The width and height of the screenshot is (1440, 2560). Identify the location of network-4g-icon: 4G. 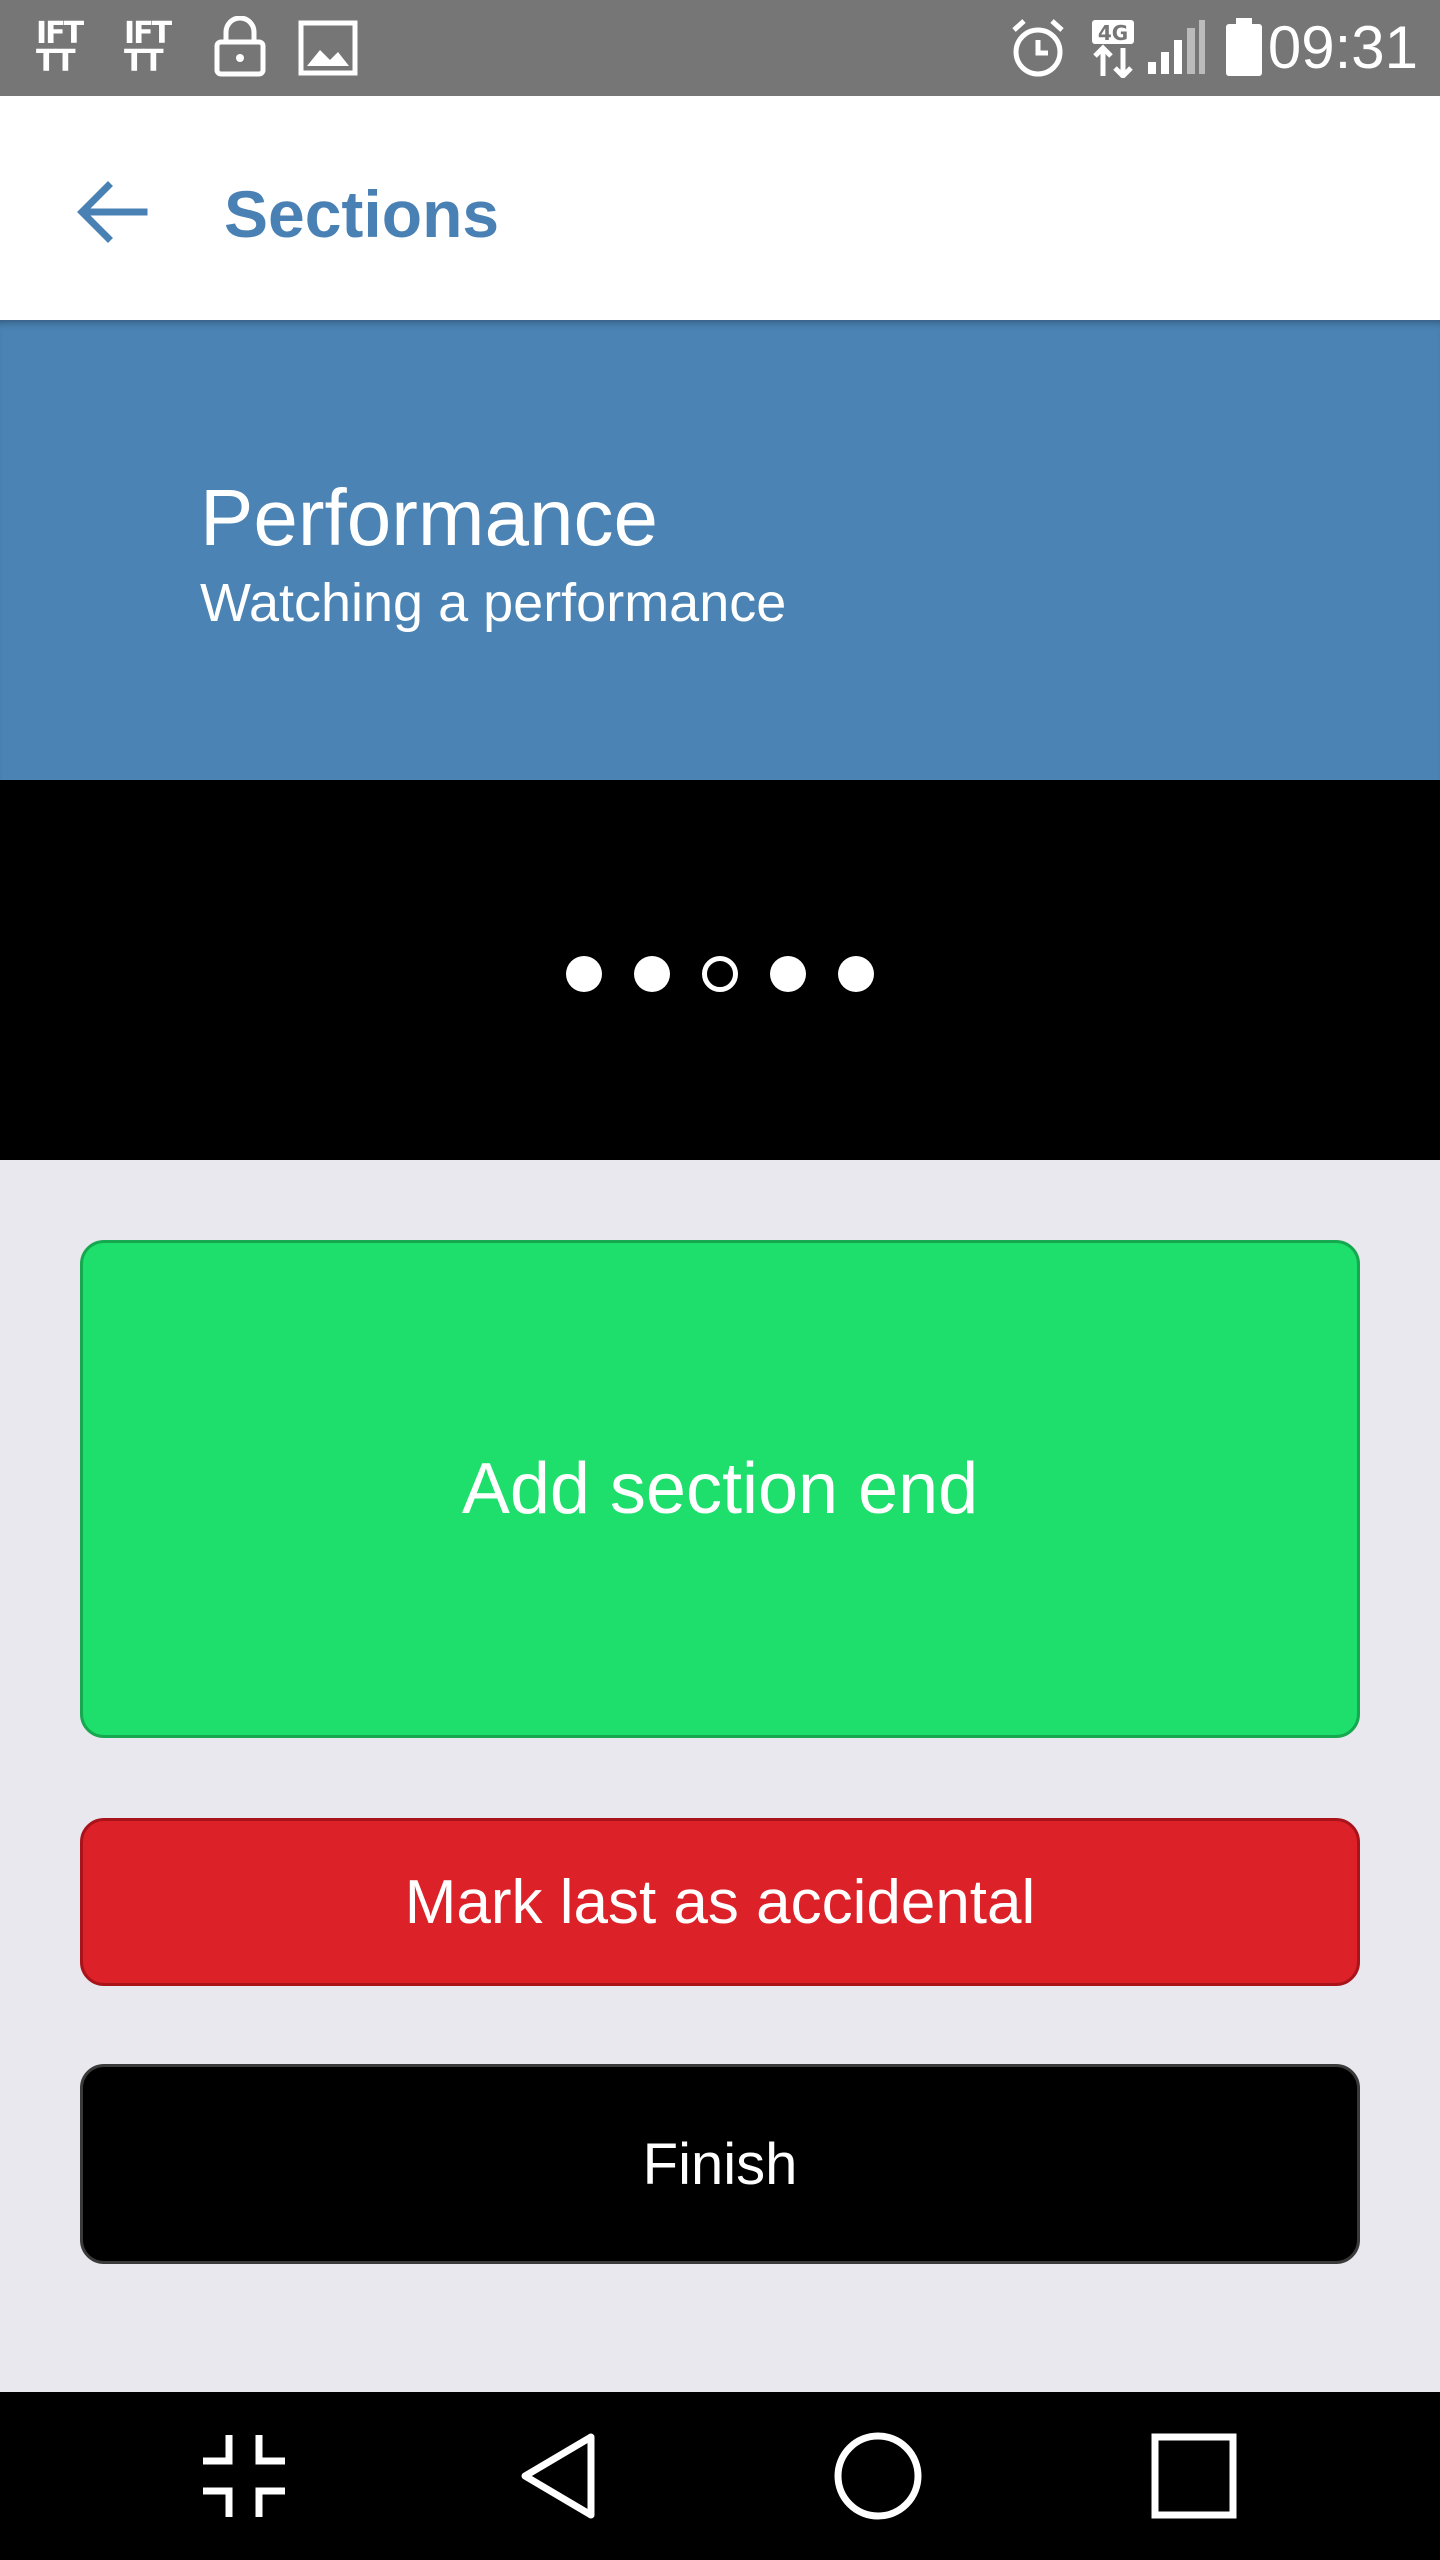
(1113, 50).